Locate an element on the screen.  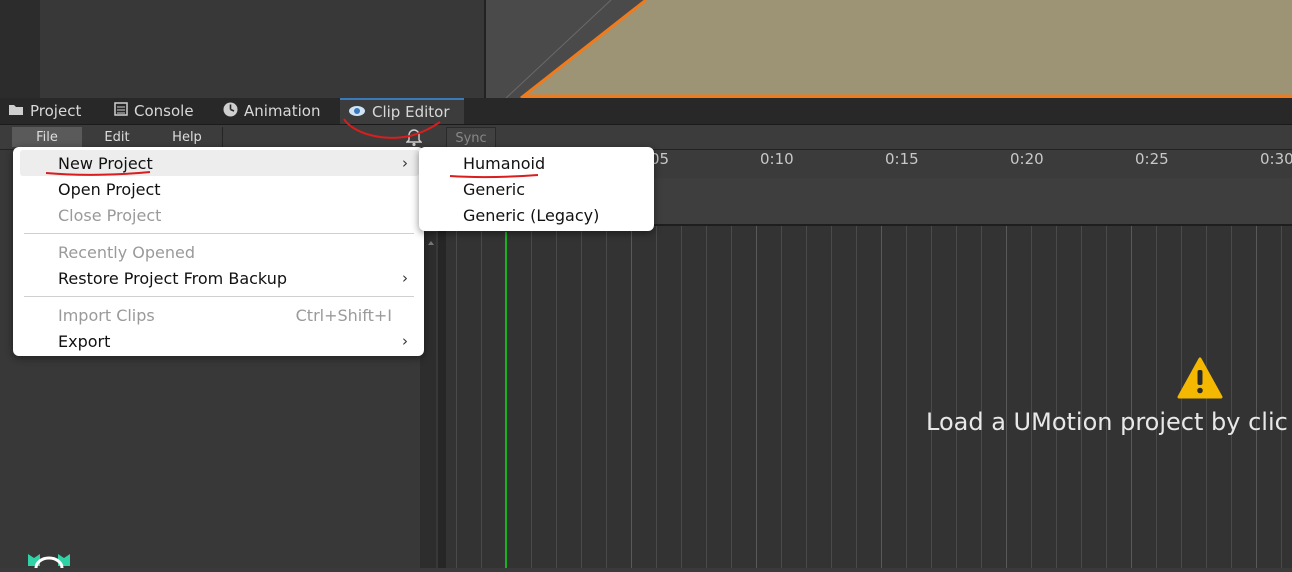
tab-project: Project is located at coordinates (52, 111).